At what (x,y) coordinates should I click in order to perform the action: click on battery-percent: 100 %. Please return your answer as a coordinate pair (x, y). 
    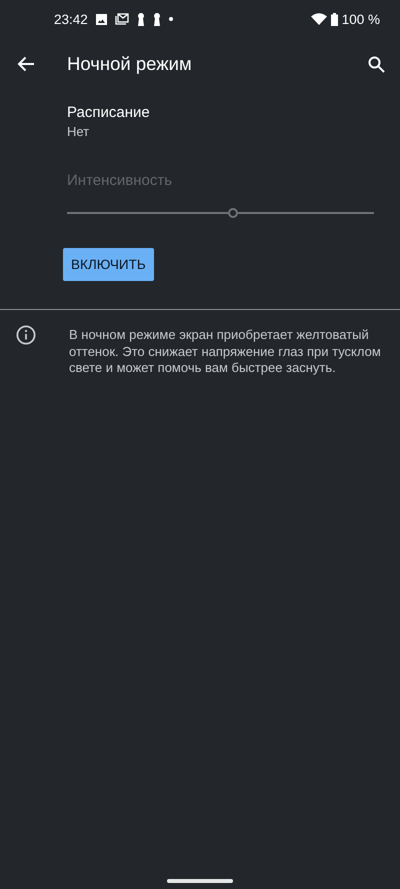
    Looking at the image, I should click on (361, 19).